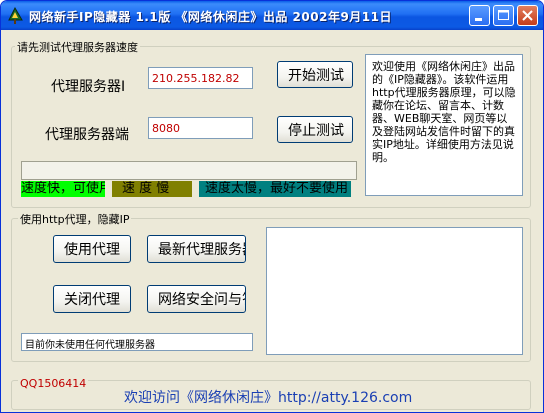  I want to click on port-label: 代理服务器端, so click(87, 135).